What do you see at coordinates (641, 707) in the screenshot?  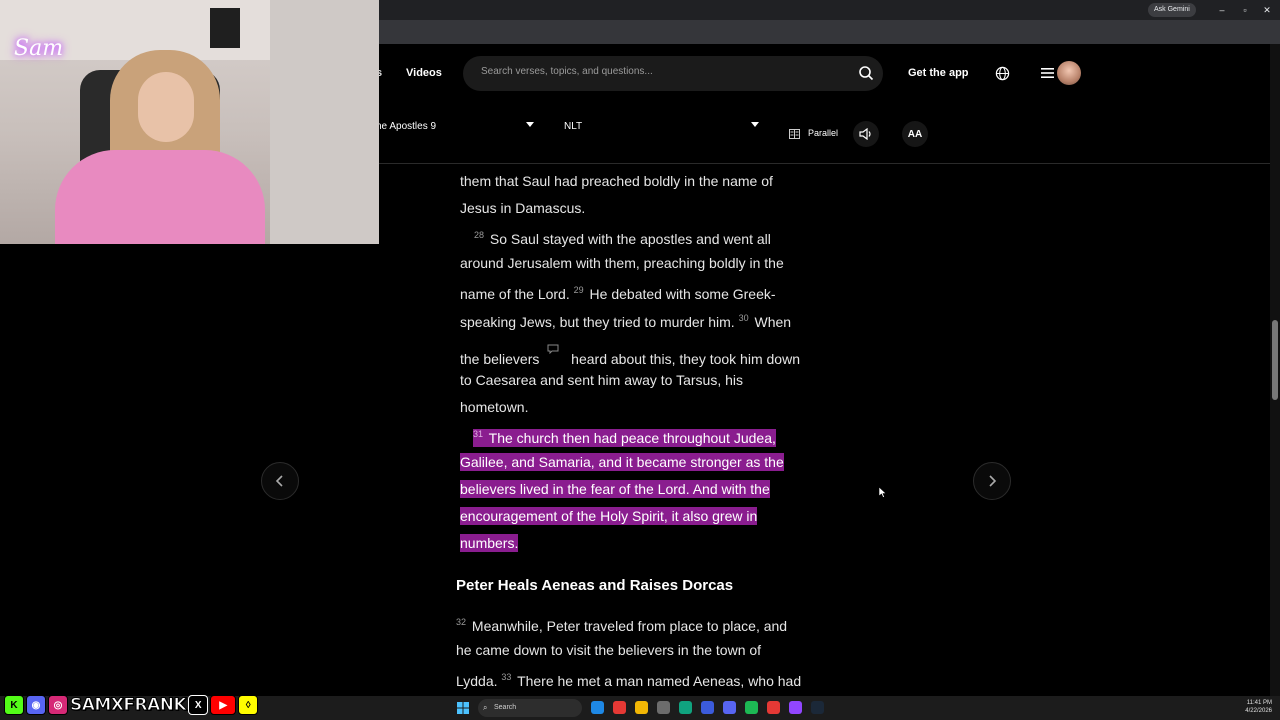 I see `file-explorer-icon` at bounding box center [641, 707].